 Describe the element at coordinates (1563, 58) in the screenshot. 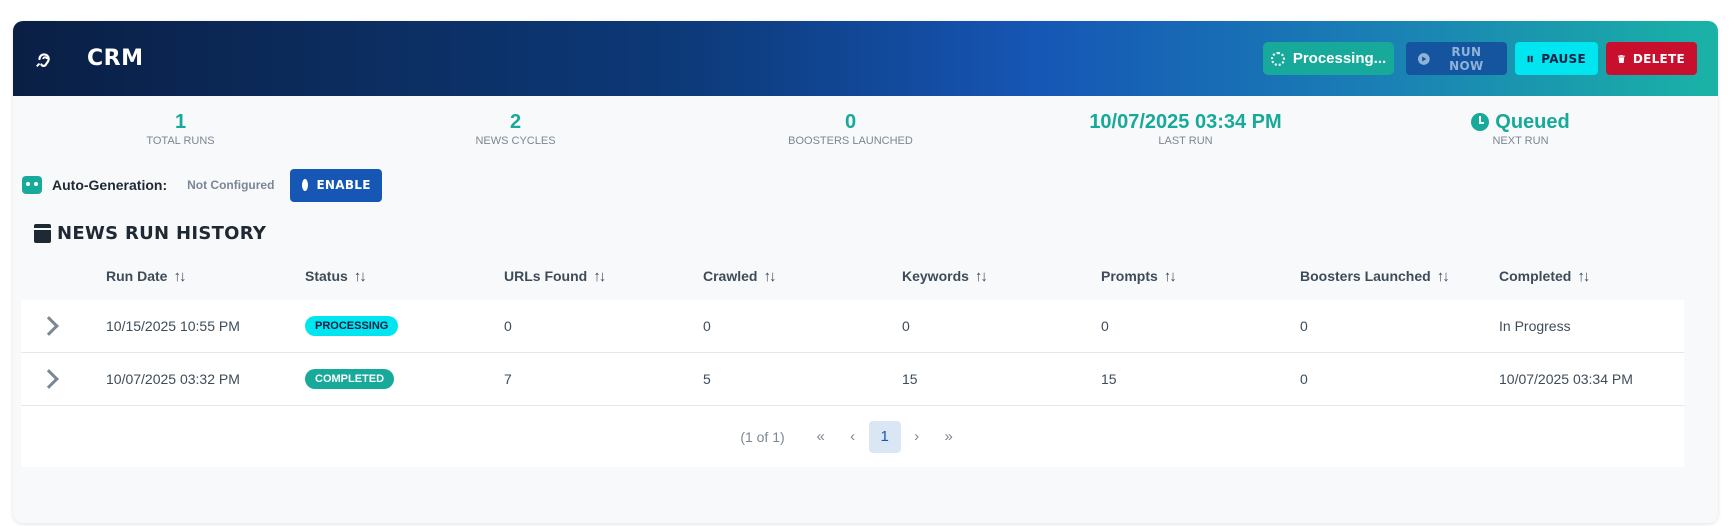

I see `pause-label: PAUSE` at that location.